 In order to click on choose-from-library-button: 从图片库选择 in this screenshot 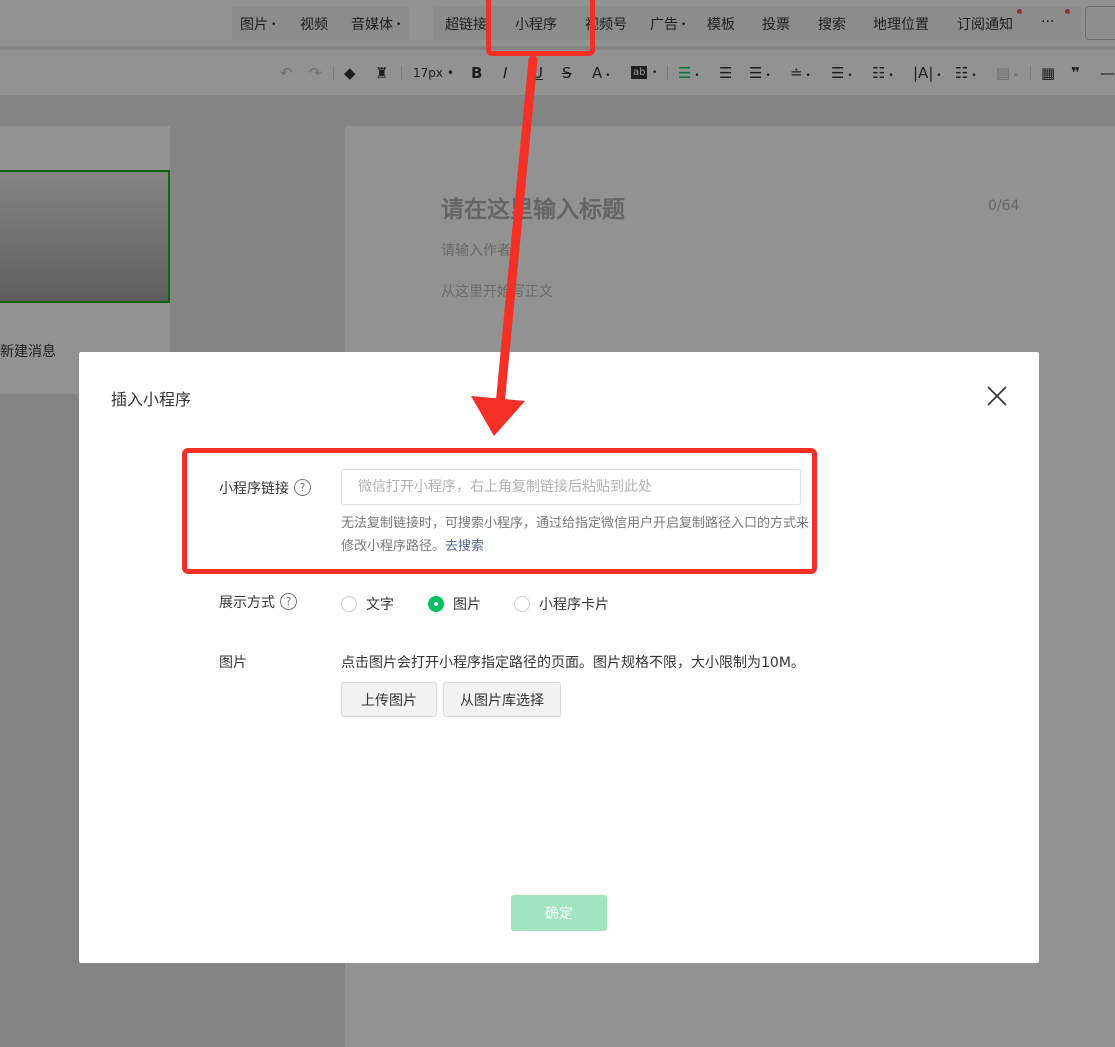, I will do `click(502, 699)`.